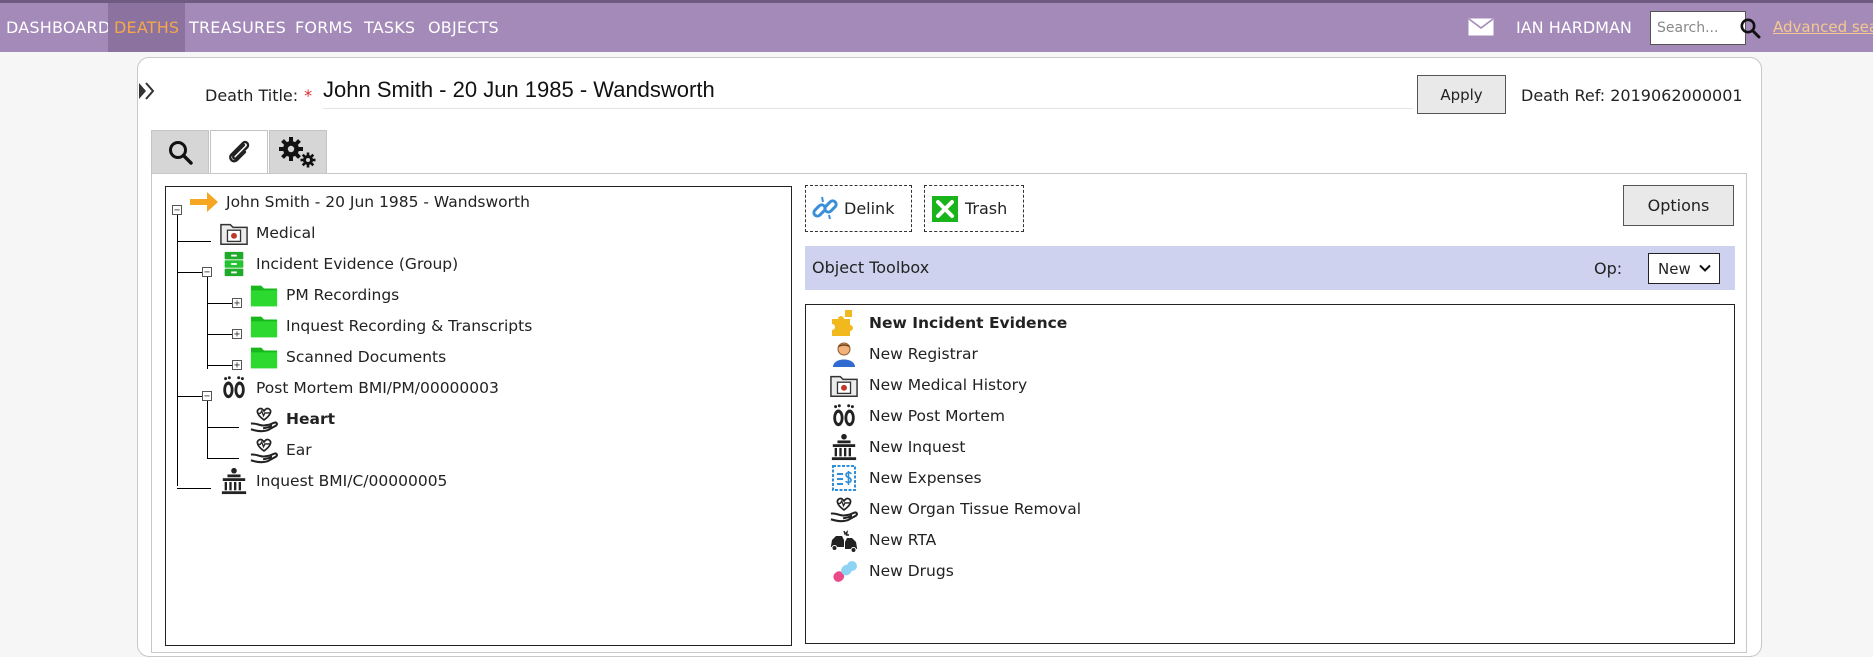 The height and width of the screenshot is (657, 1873). I want to click on tree-node-root: John Smith - 20 Jun 1985 - Wandsworth, so click(359, 202).